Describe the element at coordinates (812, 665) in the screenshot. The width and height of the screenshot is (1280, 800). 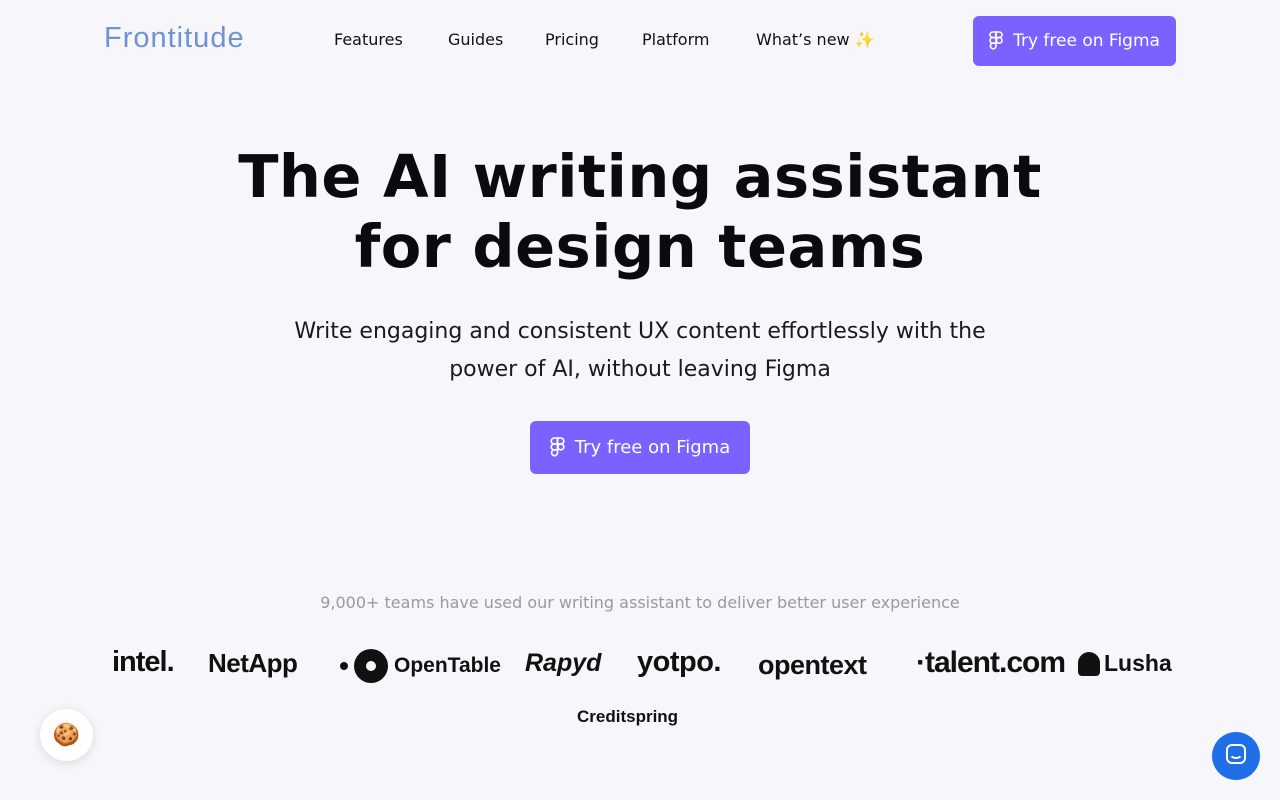
I see `logo-opentext: opentext` at that location.